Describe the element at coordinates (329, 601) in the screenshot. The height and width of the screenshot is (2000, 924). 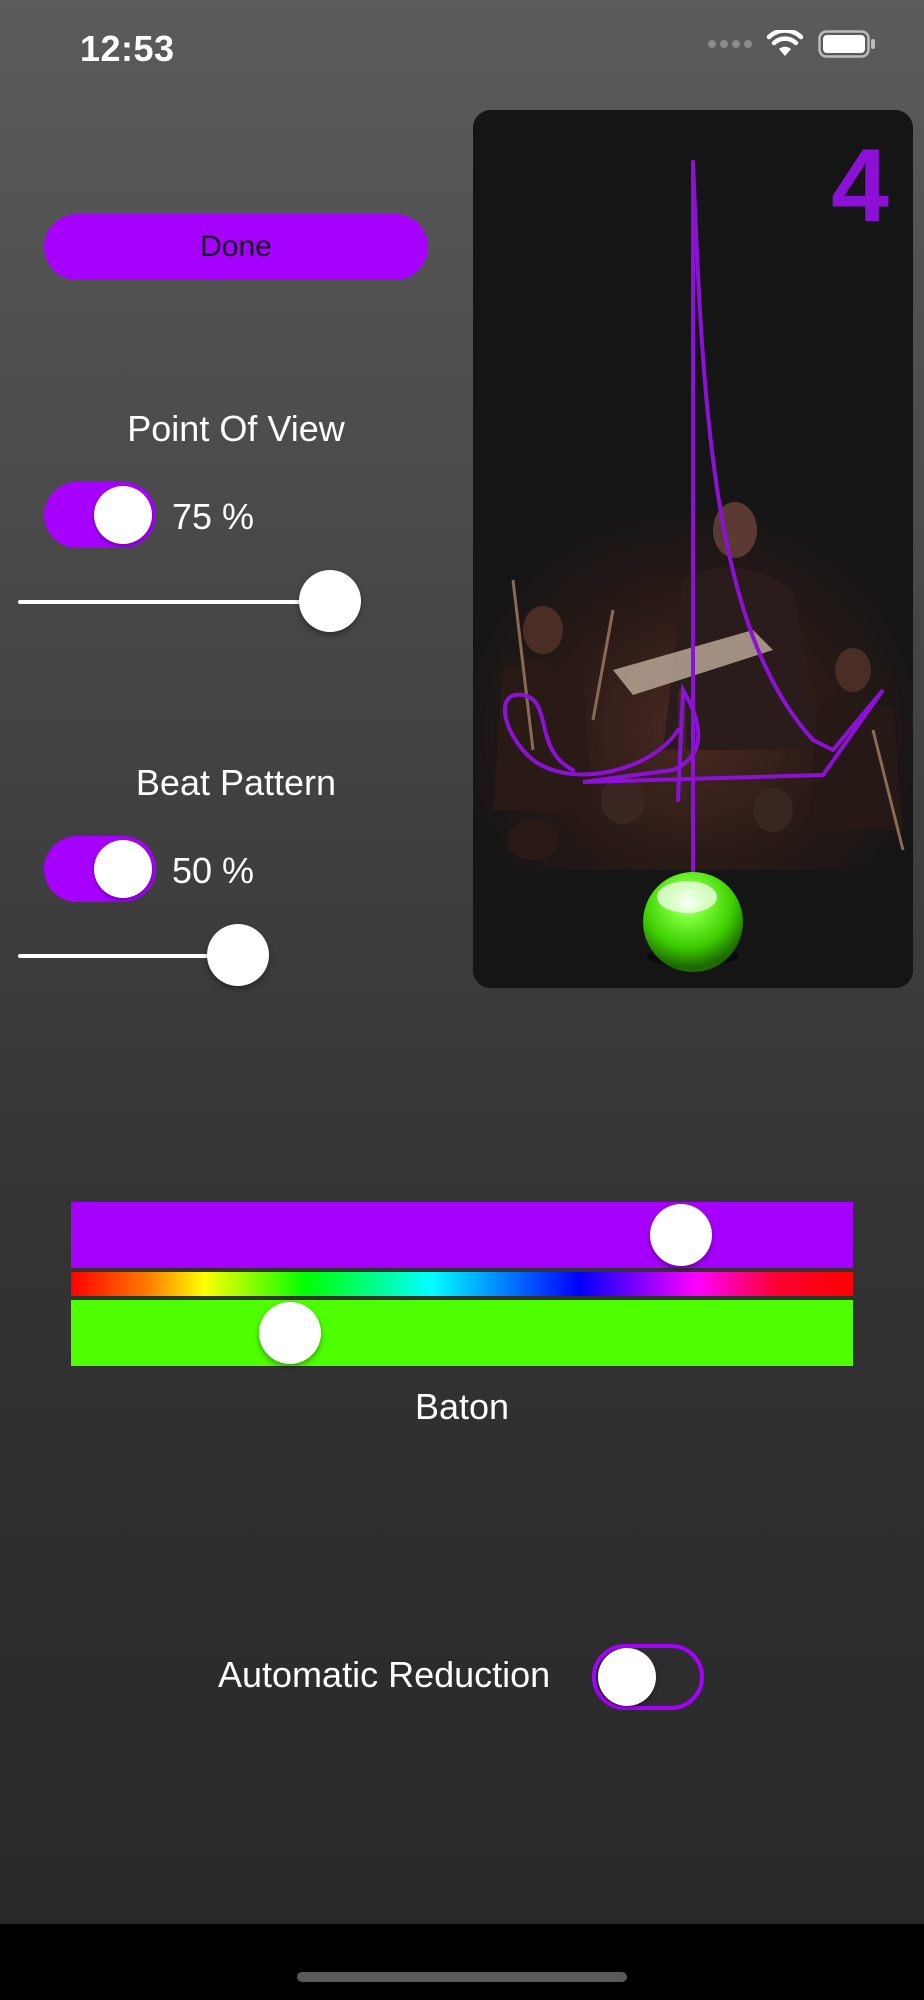
I see `point-of-view-slider-thumb` at that location.